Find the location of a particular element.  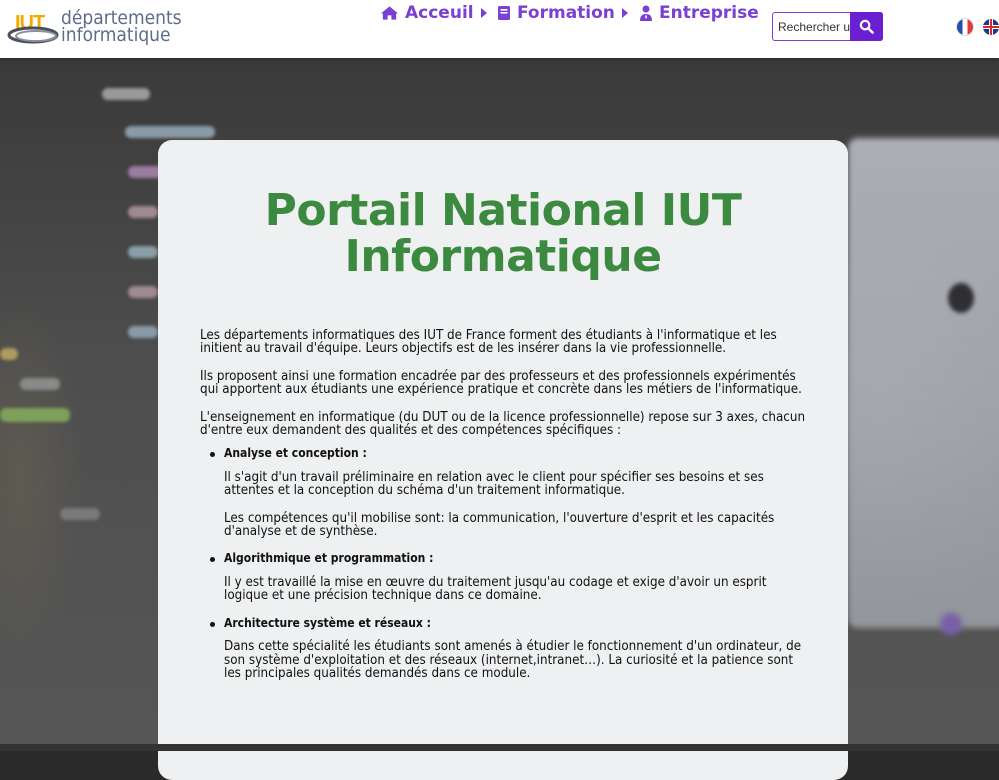

home-icon is located at coordinates (389, 13).